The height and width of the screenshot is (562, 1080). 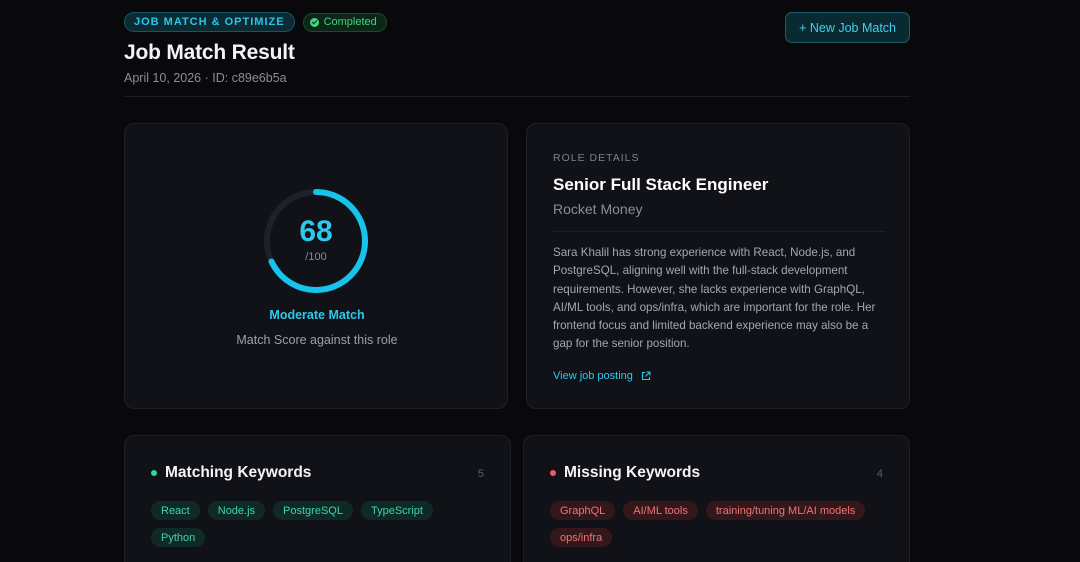 I want to click on view-job-posting-label: View job posting, so click(x=593, y=376).